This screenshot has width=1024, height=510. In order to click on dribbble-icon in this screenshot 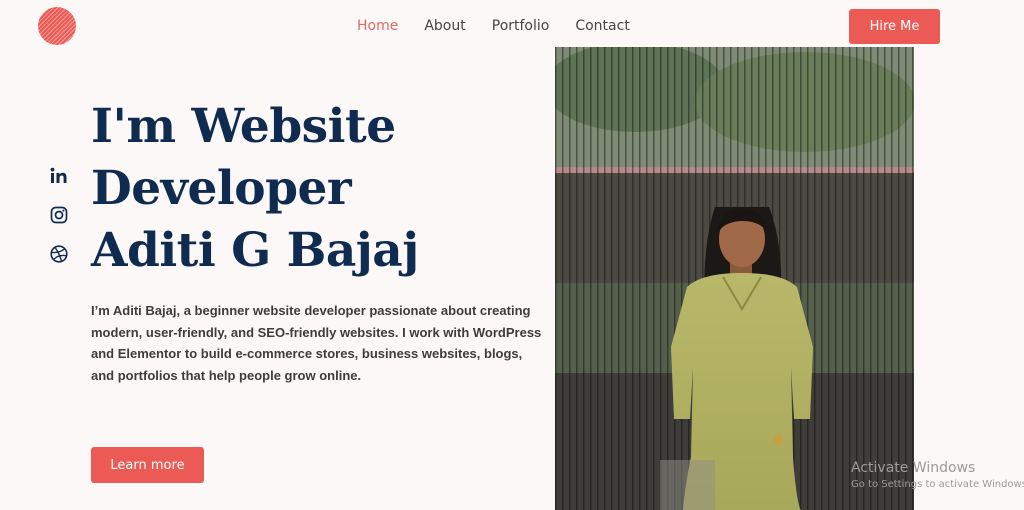, I will do `click(59, 254)`.